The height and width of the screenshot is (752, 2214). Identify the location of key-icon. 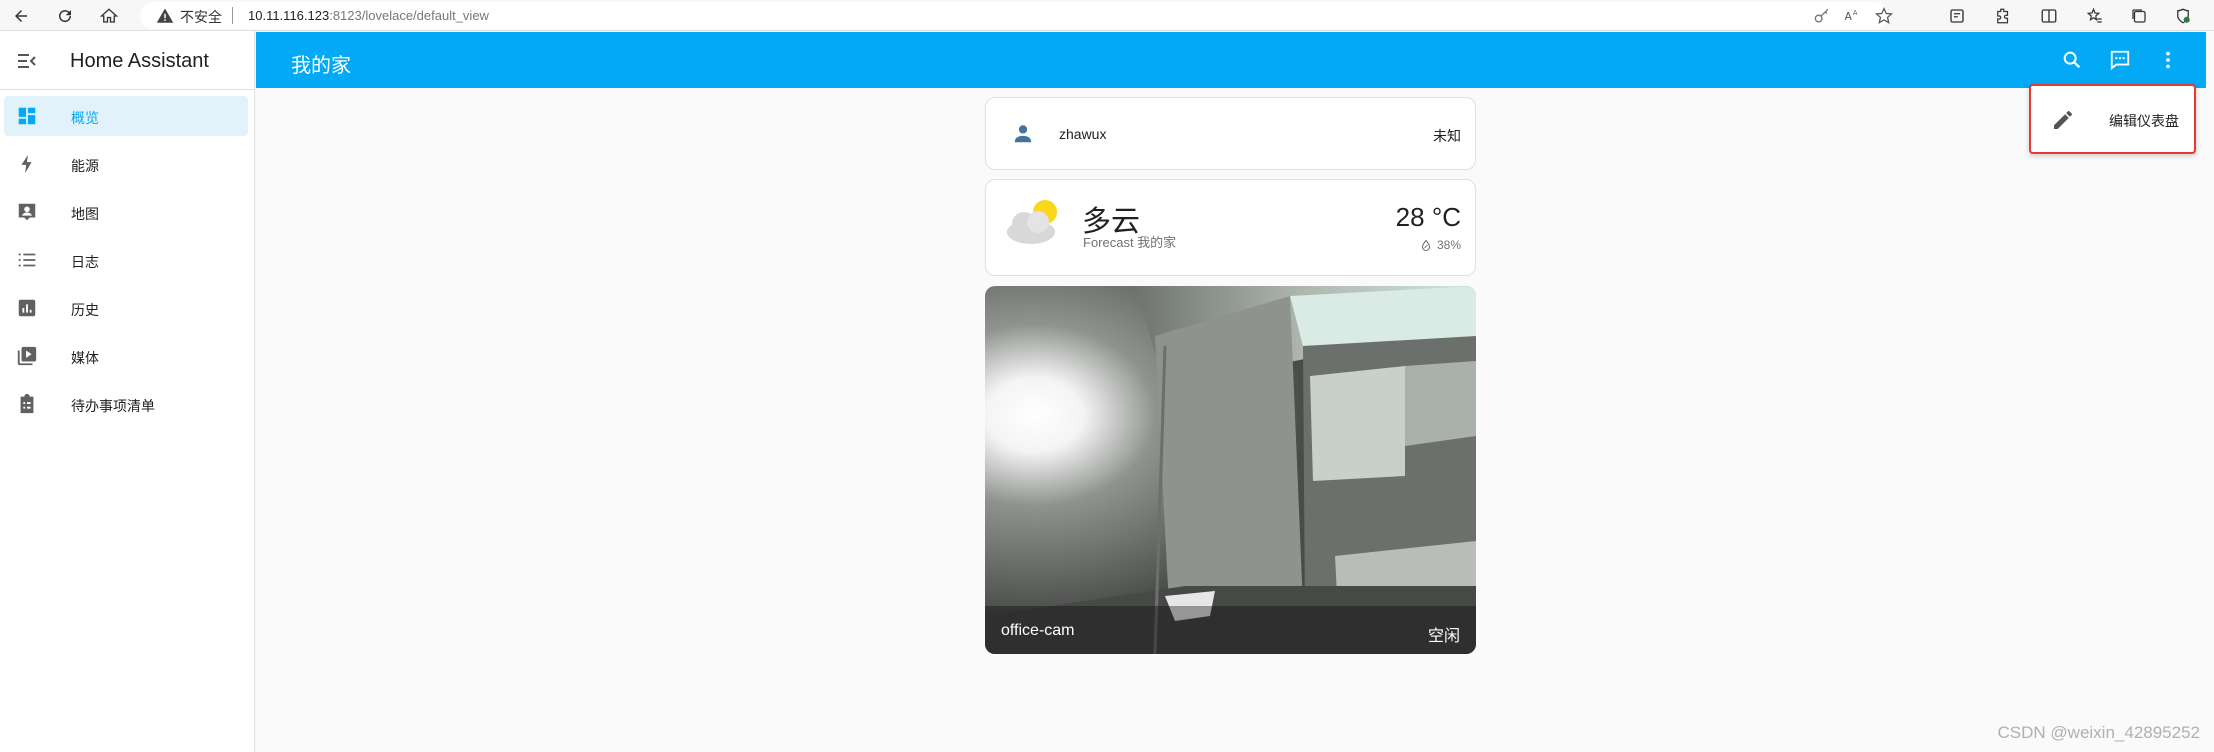
(1822, 16).